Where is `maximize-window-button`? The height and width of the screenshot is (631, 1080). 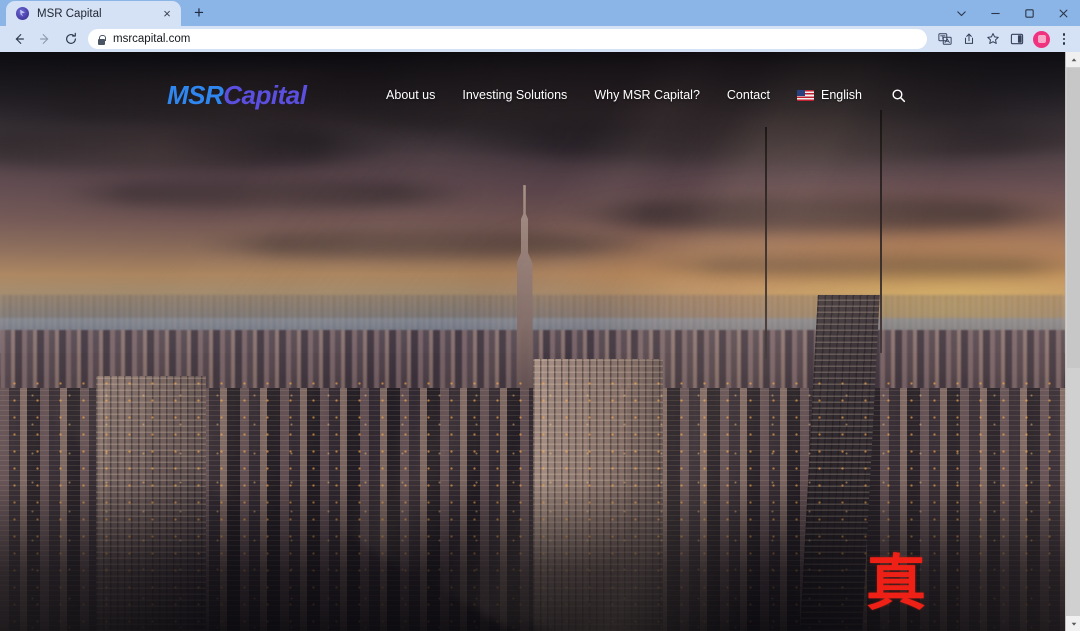
maximize-window-button is located at coordinates (1029, 13).